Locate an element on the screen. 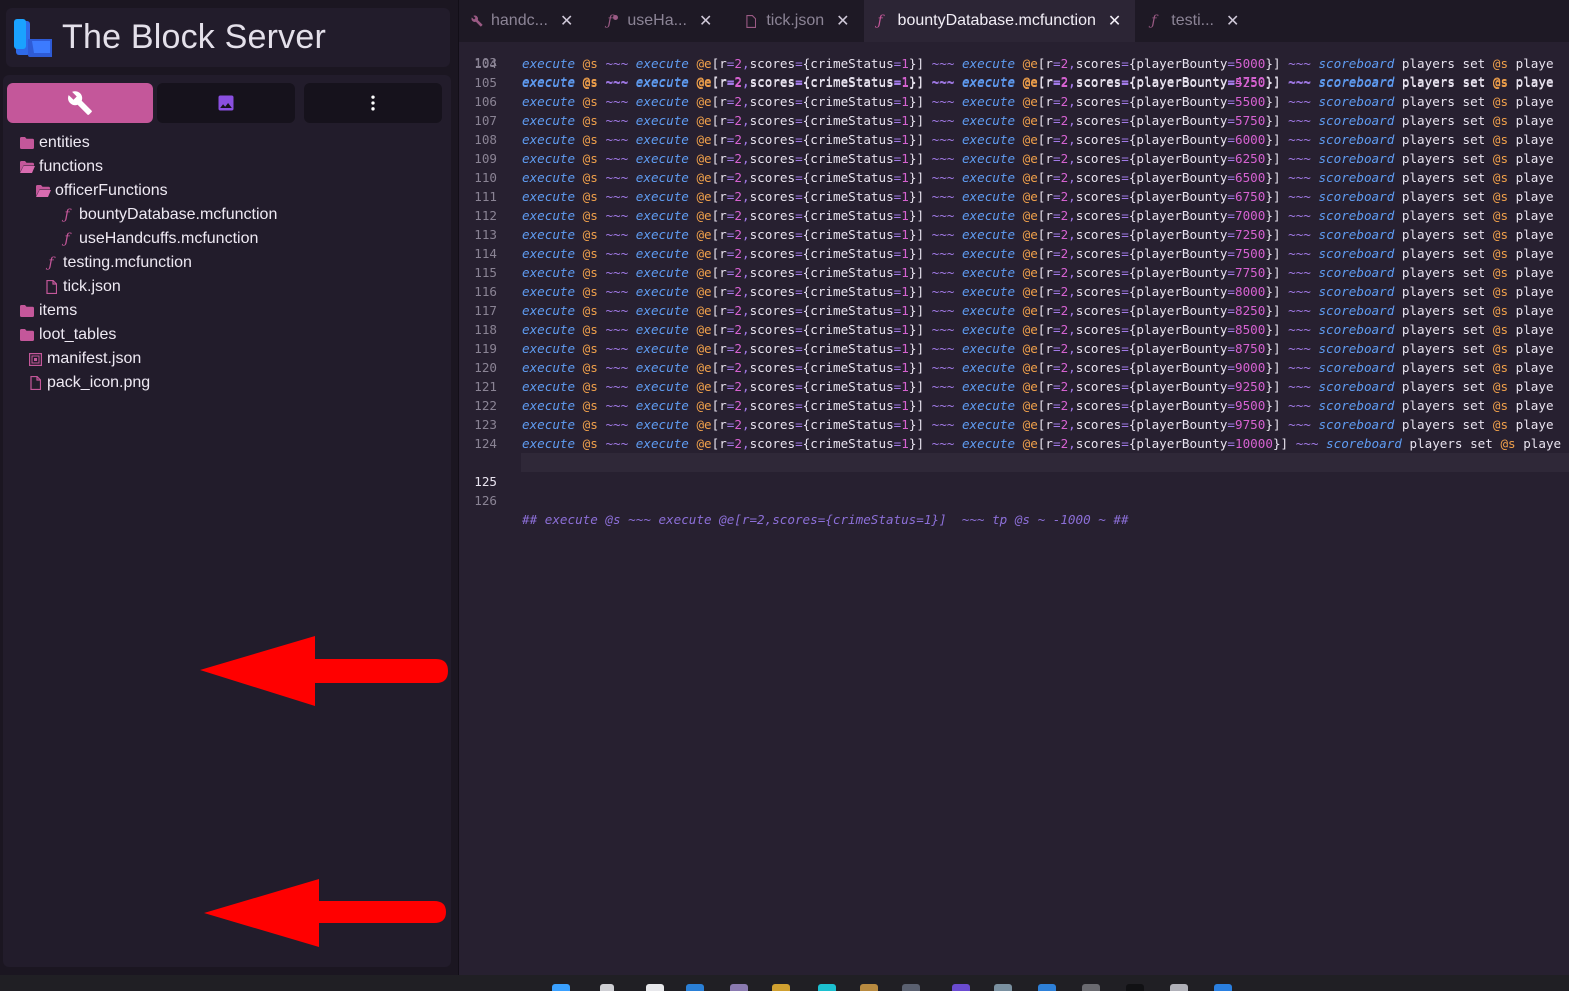 Image resolution: width=1569 pixels, height=991 pixels. tab-usehandcuffs: ƒ useHa... ✕ is located at coordinates (656, 21).